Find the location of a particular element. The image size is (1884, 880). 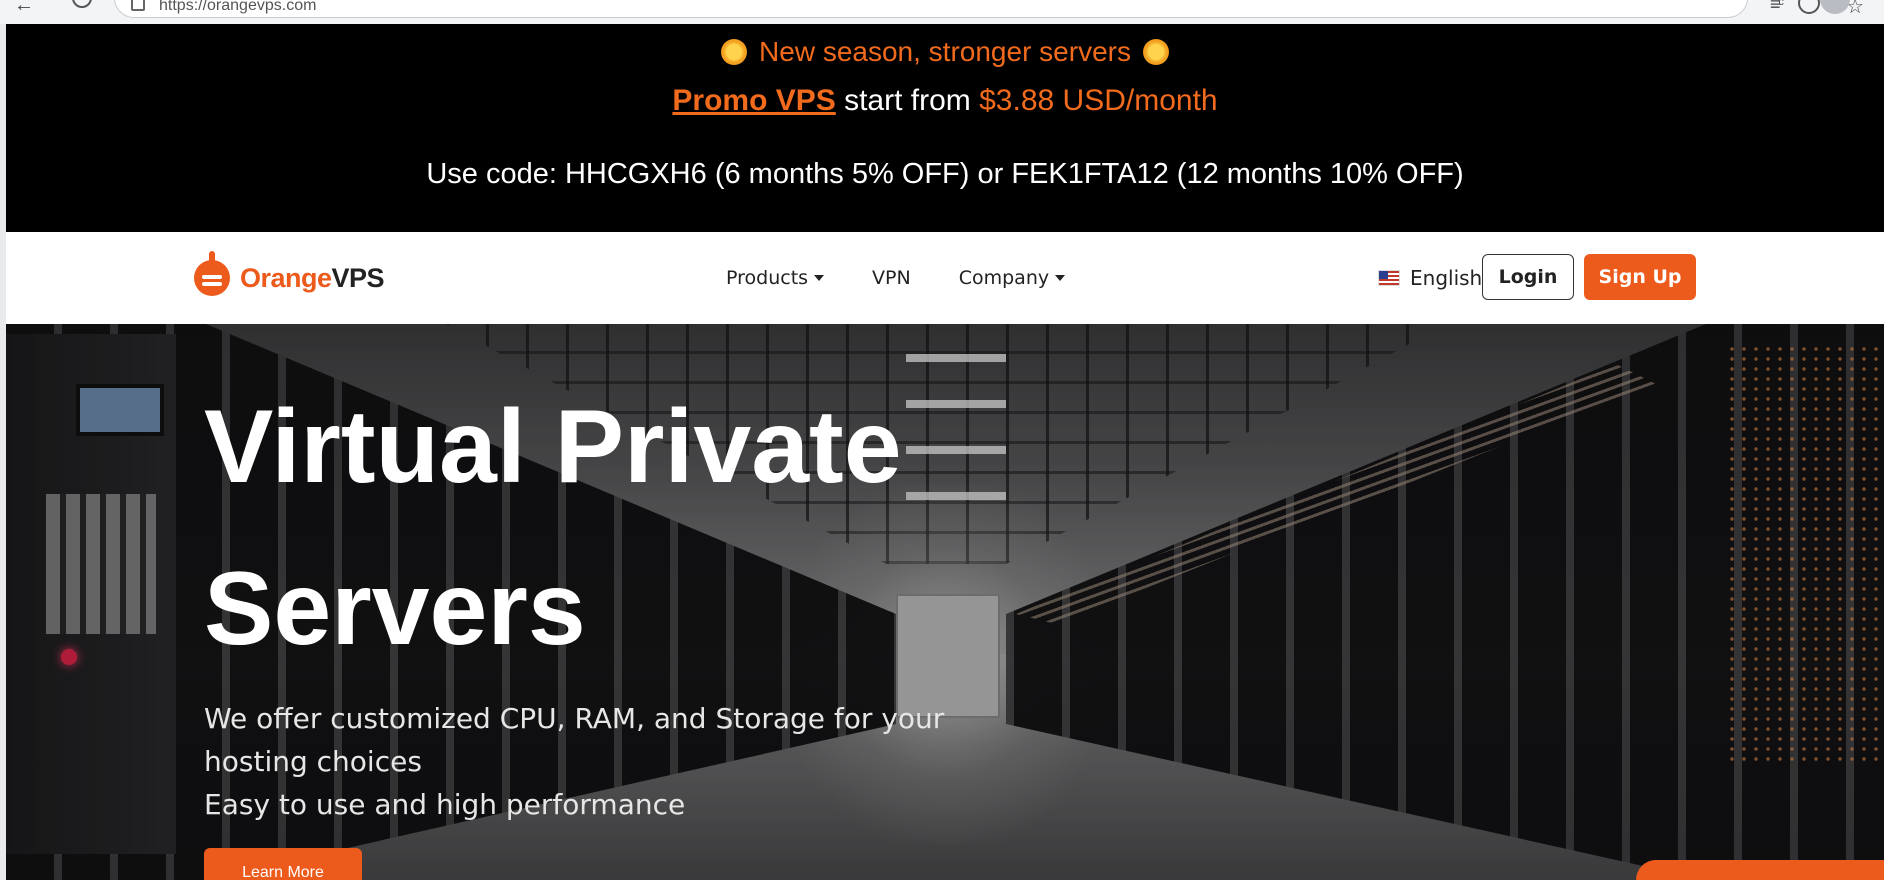

reload-icon is located at coordinates (82, 4).